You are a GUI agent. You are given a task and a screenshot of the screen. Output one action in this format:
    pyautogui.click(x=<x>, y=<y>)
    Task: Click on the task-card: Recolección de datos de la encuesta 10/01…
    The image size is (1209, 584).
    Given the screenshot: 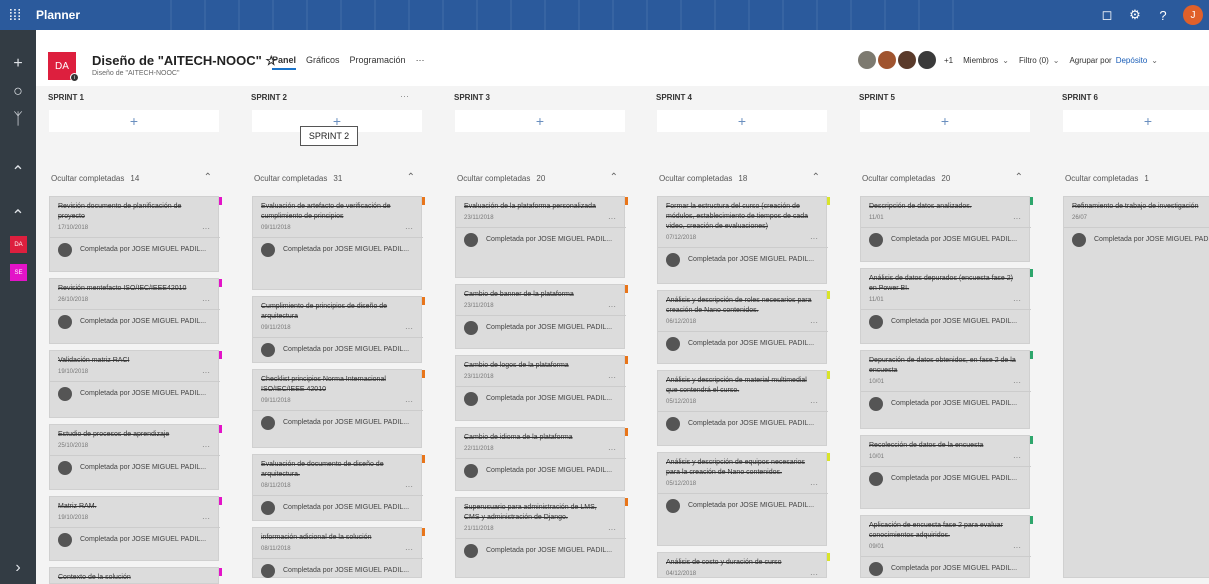 What is the action you would take?
    pyautogui.click(x=946, y=472)
    